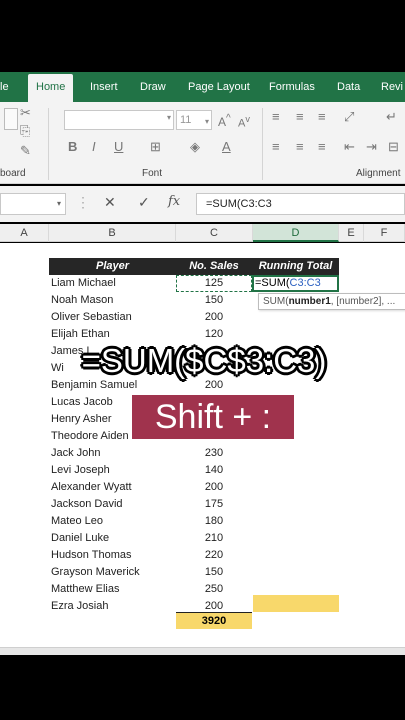  Describe the element at coordinates (391, 117) in the screenshot. I see `wrap-text-icon: ↵` at that location.